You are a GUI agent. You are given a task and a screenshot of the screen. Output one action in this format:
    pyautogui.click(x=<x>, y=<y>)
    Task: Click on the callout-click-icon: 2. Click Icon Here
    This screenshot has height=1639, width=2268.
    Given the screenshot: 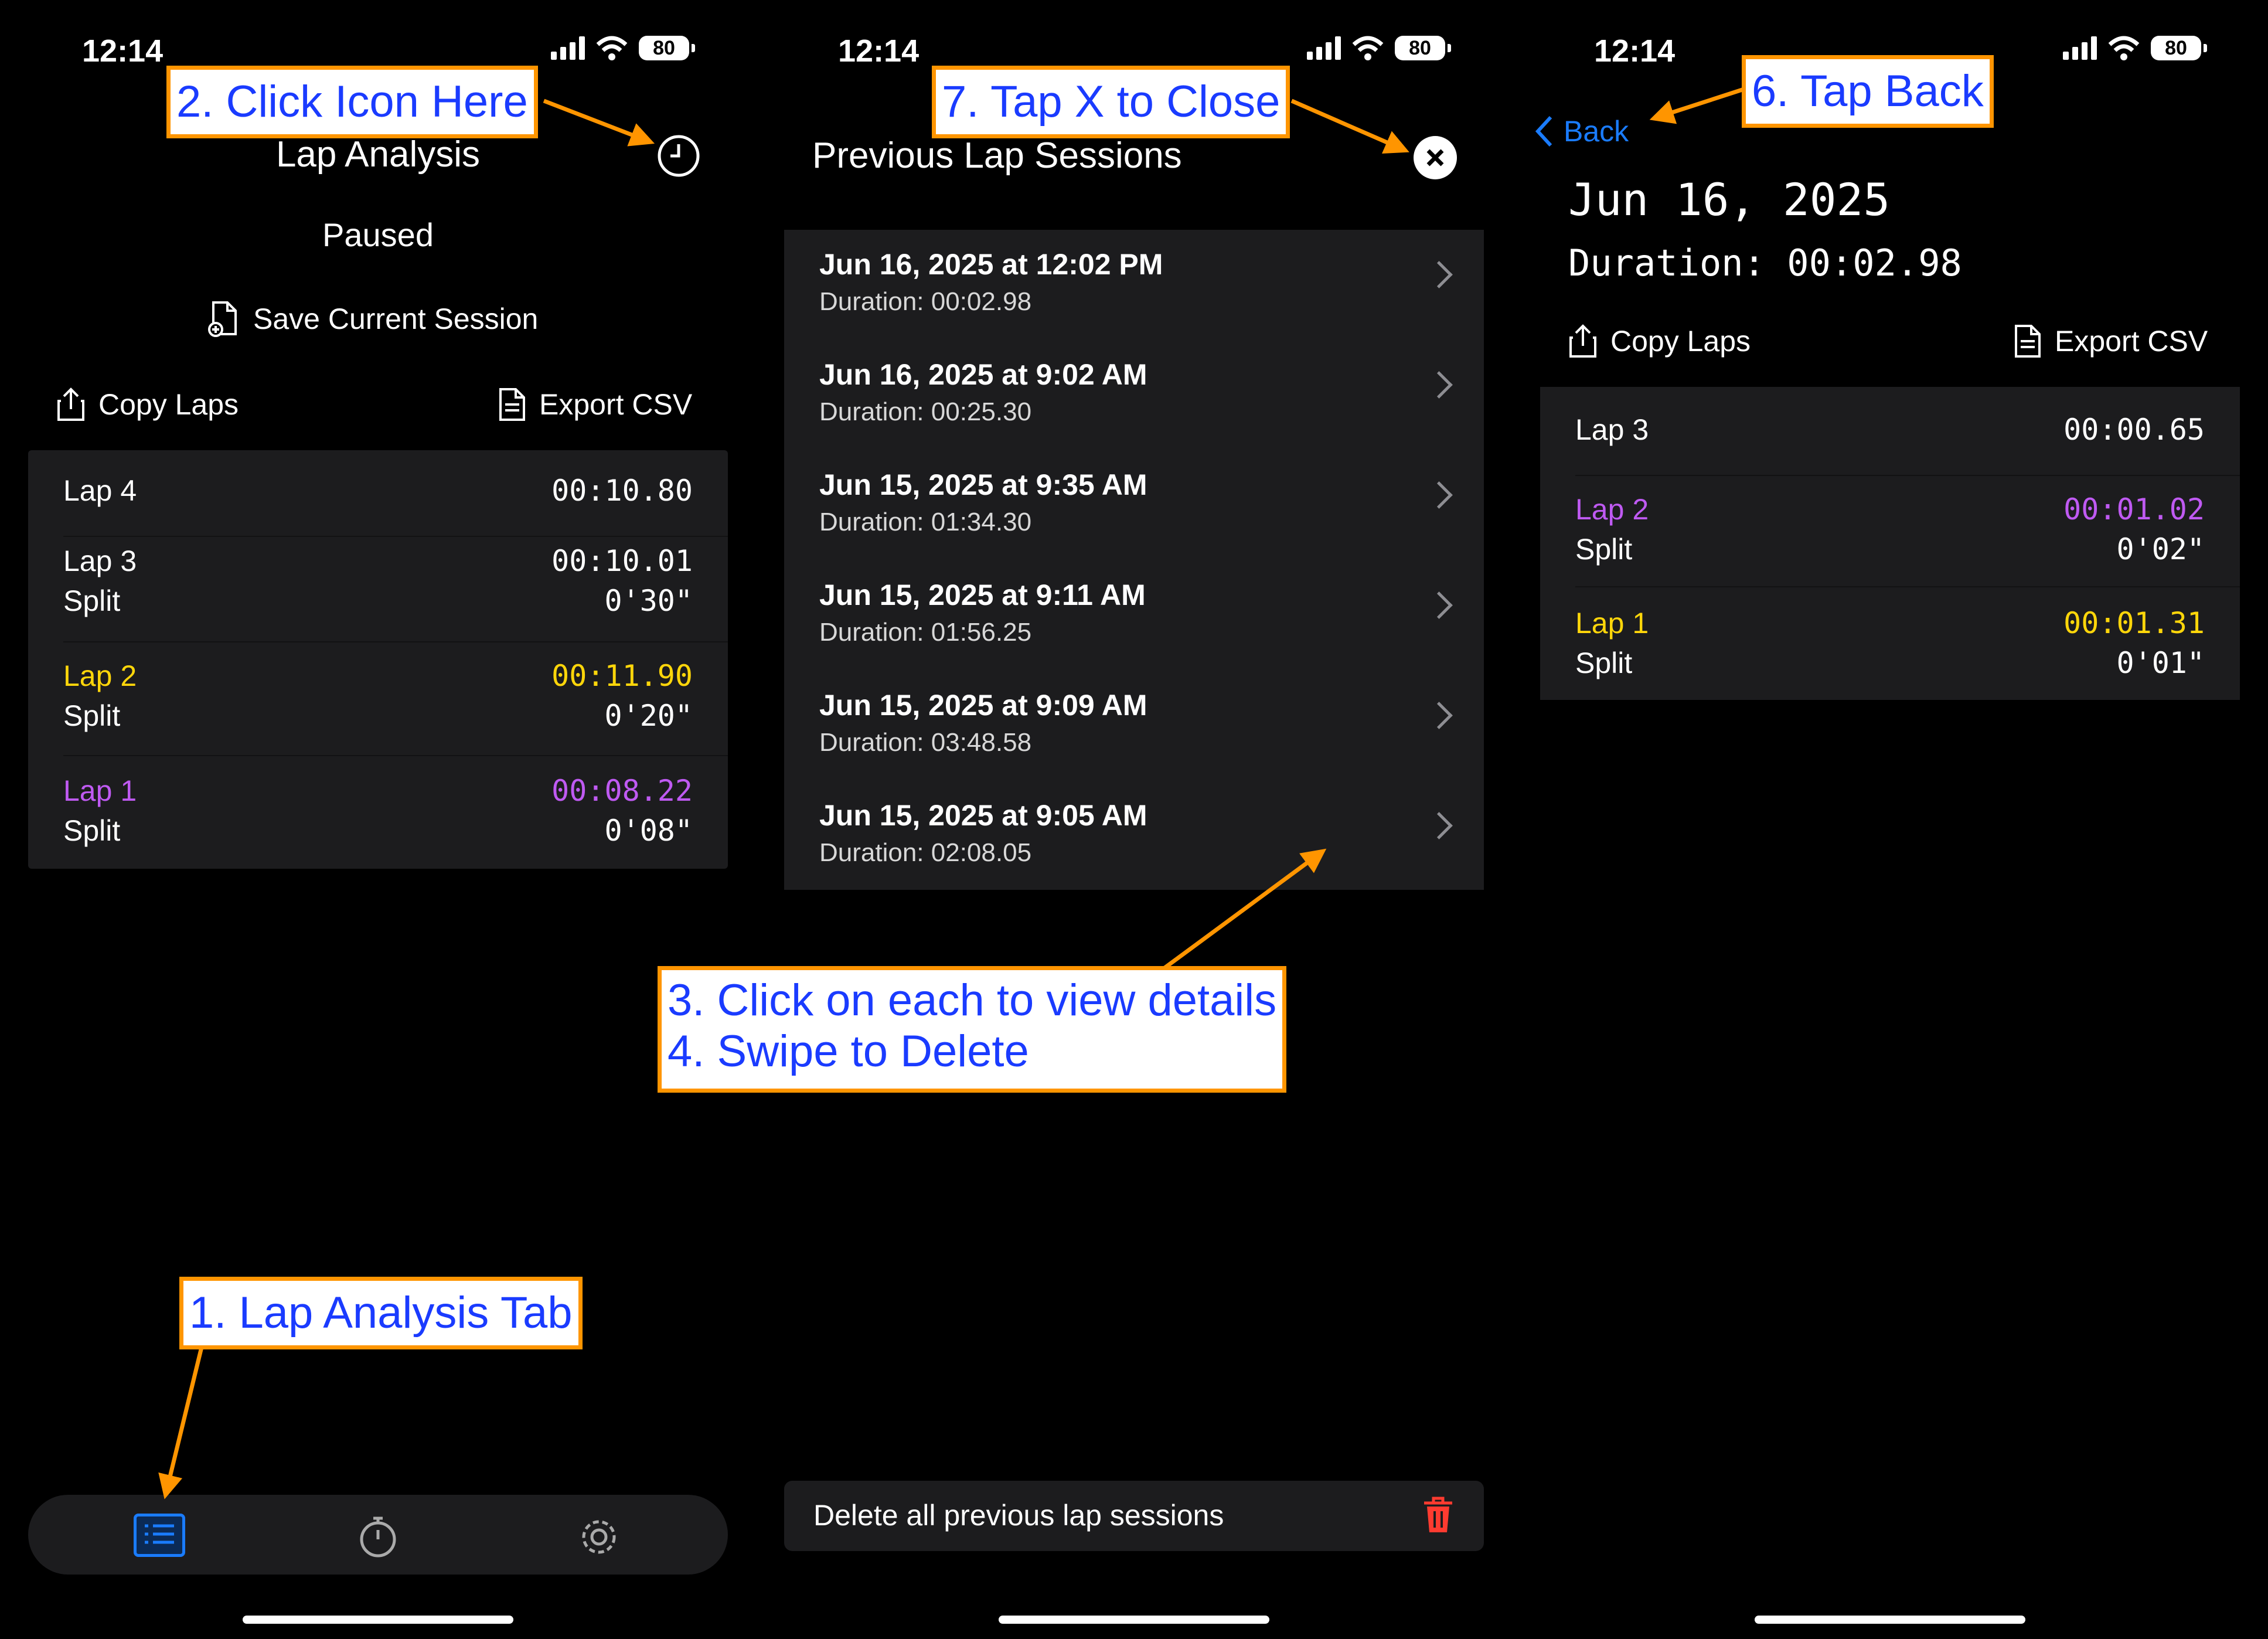 What is the action you would take?
    pyautogui.click(x=352, y=102)
    